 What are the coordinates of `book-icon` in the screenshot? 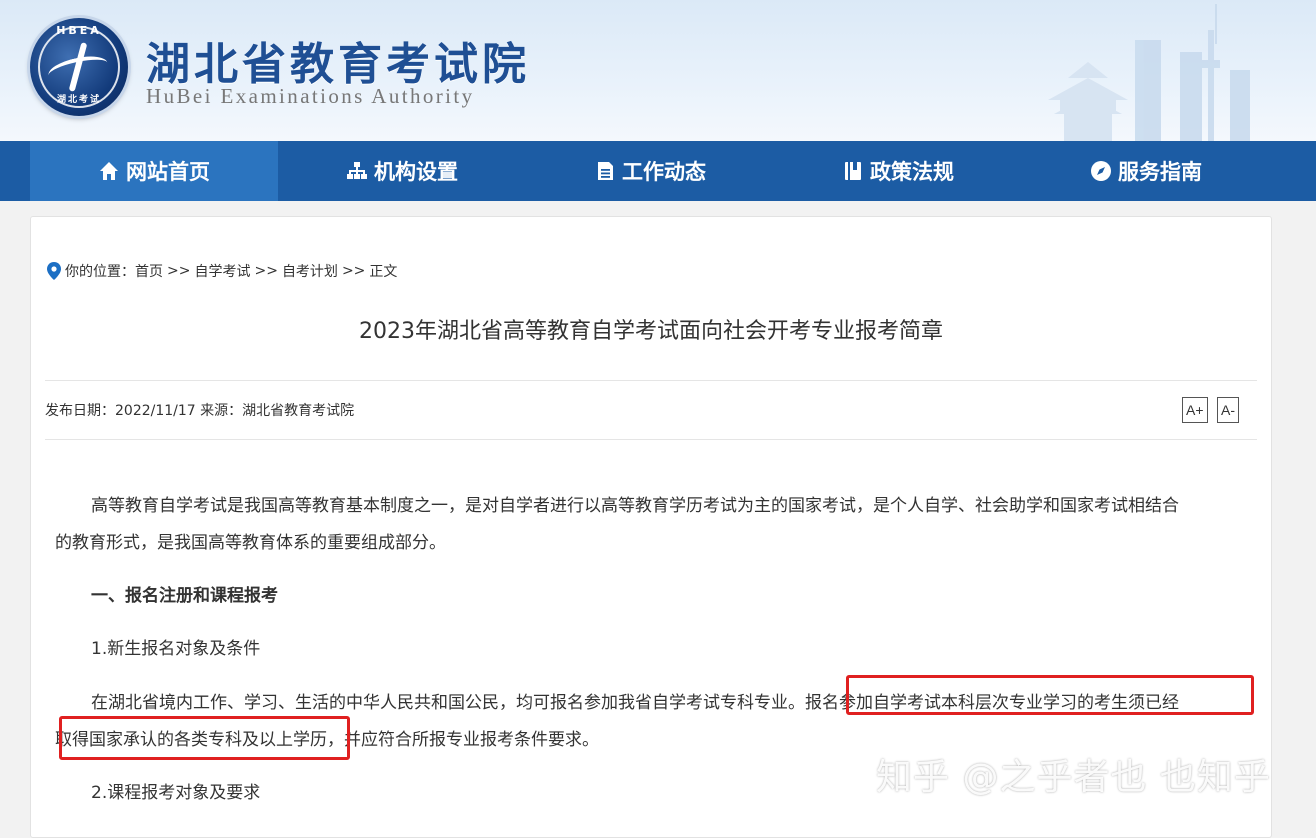 It's located at (853, 171).